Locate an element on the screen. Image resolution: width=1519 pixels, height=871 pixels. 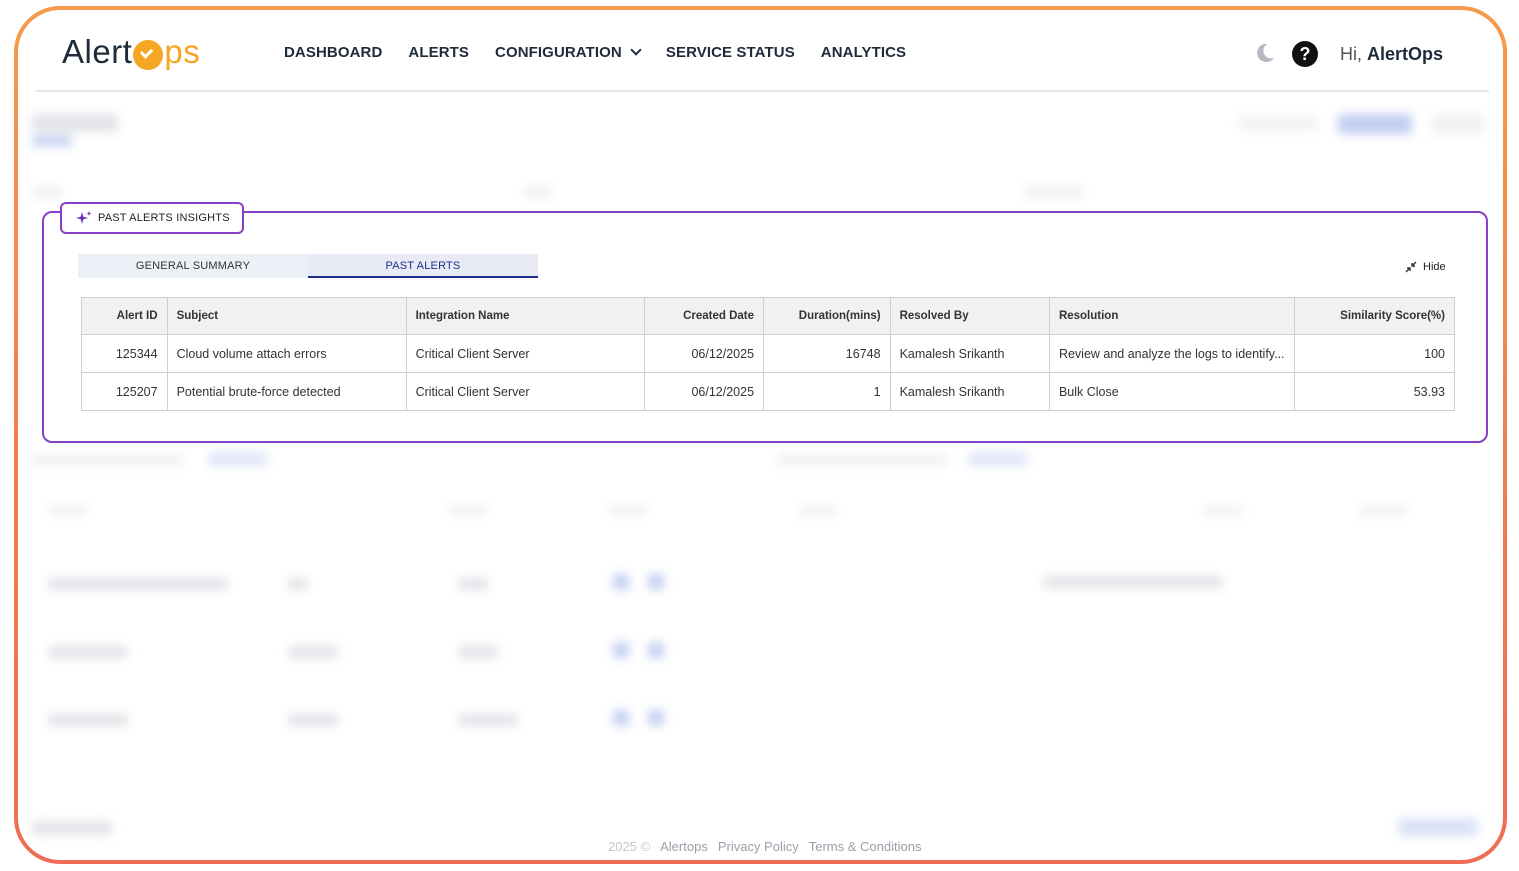
col-duration: Duration(mins) is located at coordinates (827, 316).